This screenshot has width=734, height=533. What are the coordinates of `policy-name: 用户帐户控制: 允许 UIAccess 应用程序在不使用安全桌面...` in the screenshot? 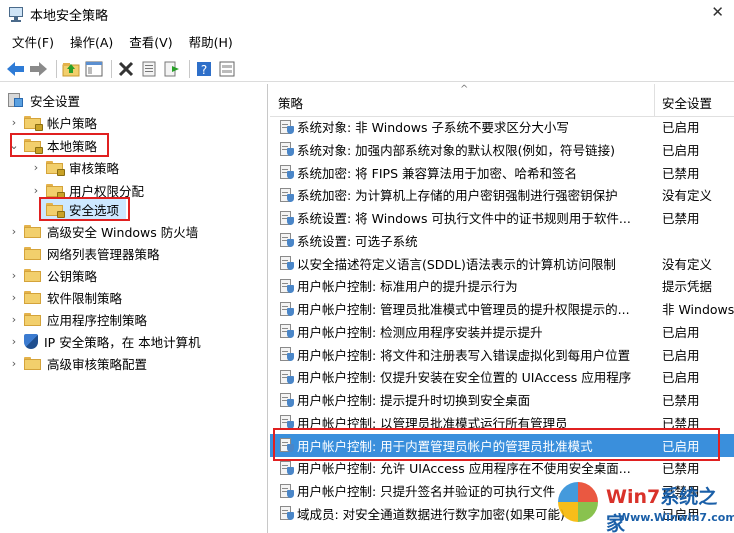 It's located at (464, 469).